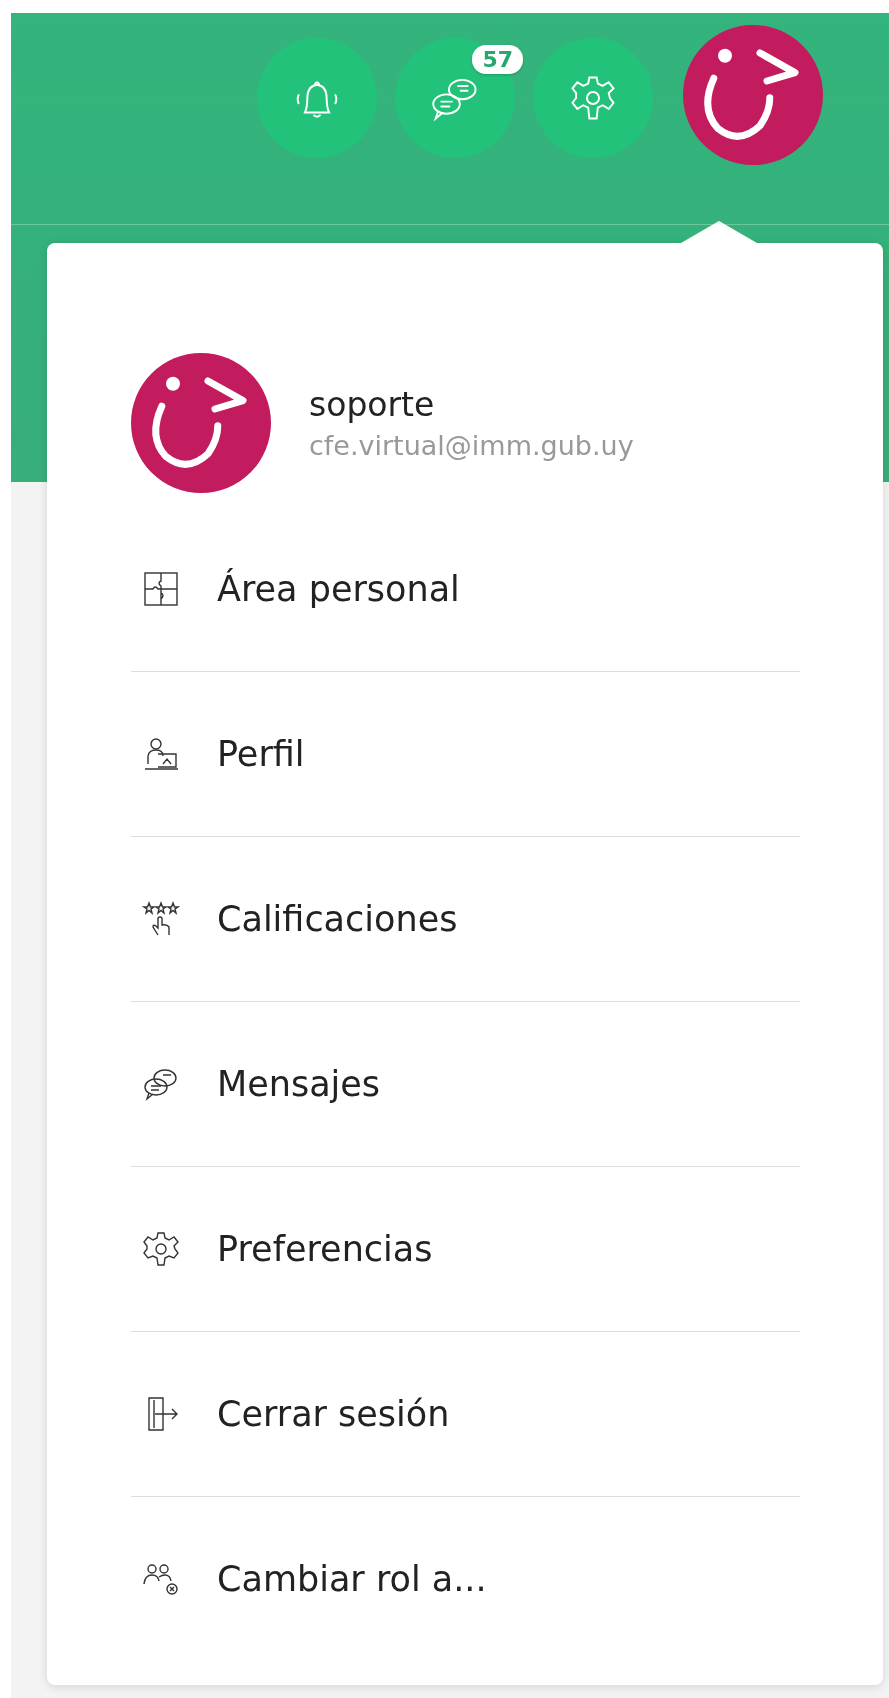  Describe the element at coordinates (465, 753) in the screenshot. I see `menu-item: Perfil` at that location.